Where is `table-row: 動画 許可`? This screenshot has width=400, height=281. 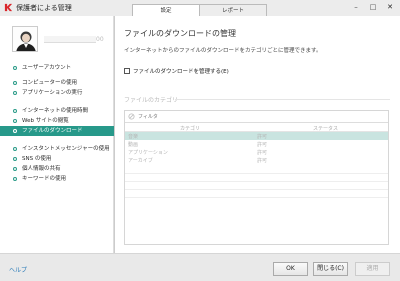 table-row: 動画 許可 is located at coordinates (256, 144).